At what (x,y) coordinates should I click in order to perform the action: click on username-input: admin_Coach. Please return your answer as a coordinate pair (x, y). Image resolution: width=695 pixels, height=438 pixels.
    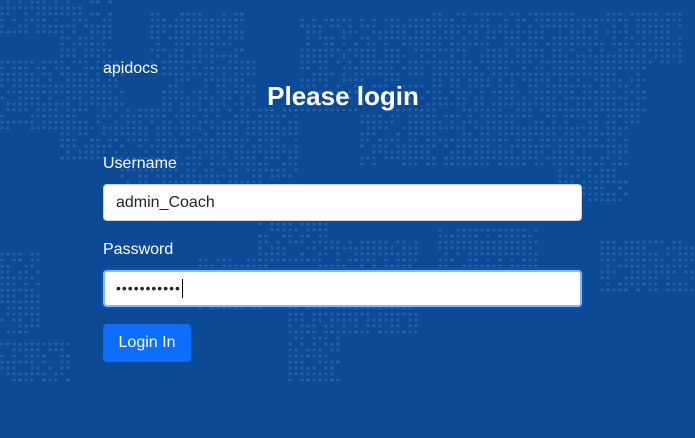
    Looking at the image, I should click on (342, 202).